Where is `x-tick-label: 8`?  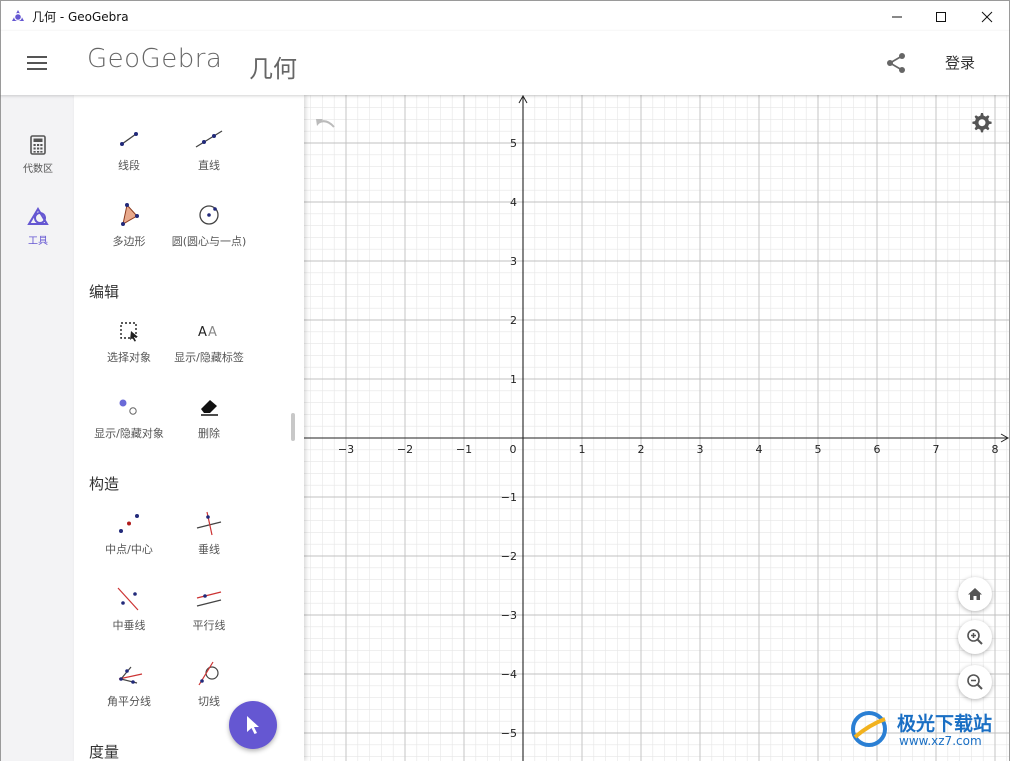
x-tick-label: 8 is located at coordinates (995, 449).